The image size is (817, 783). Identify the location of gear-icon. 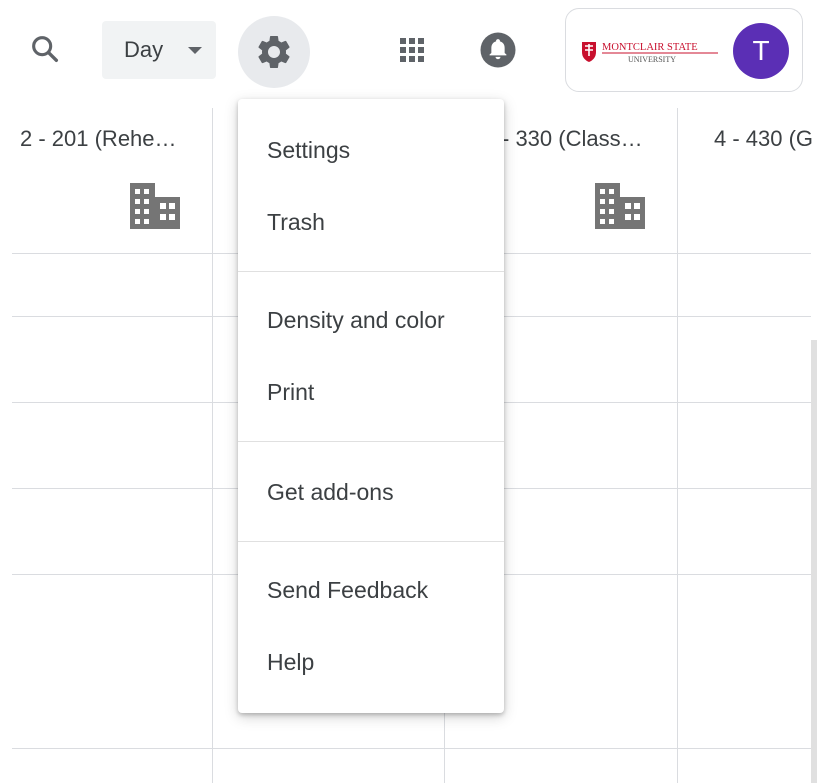
(274, 51).